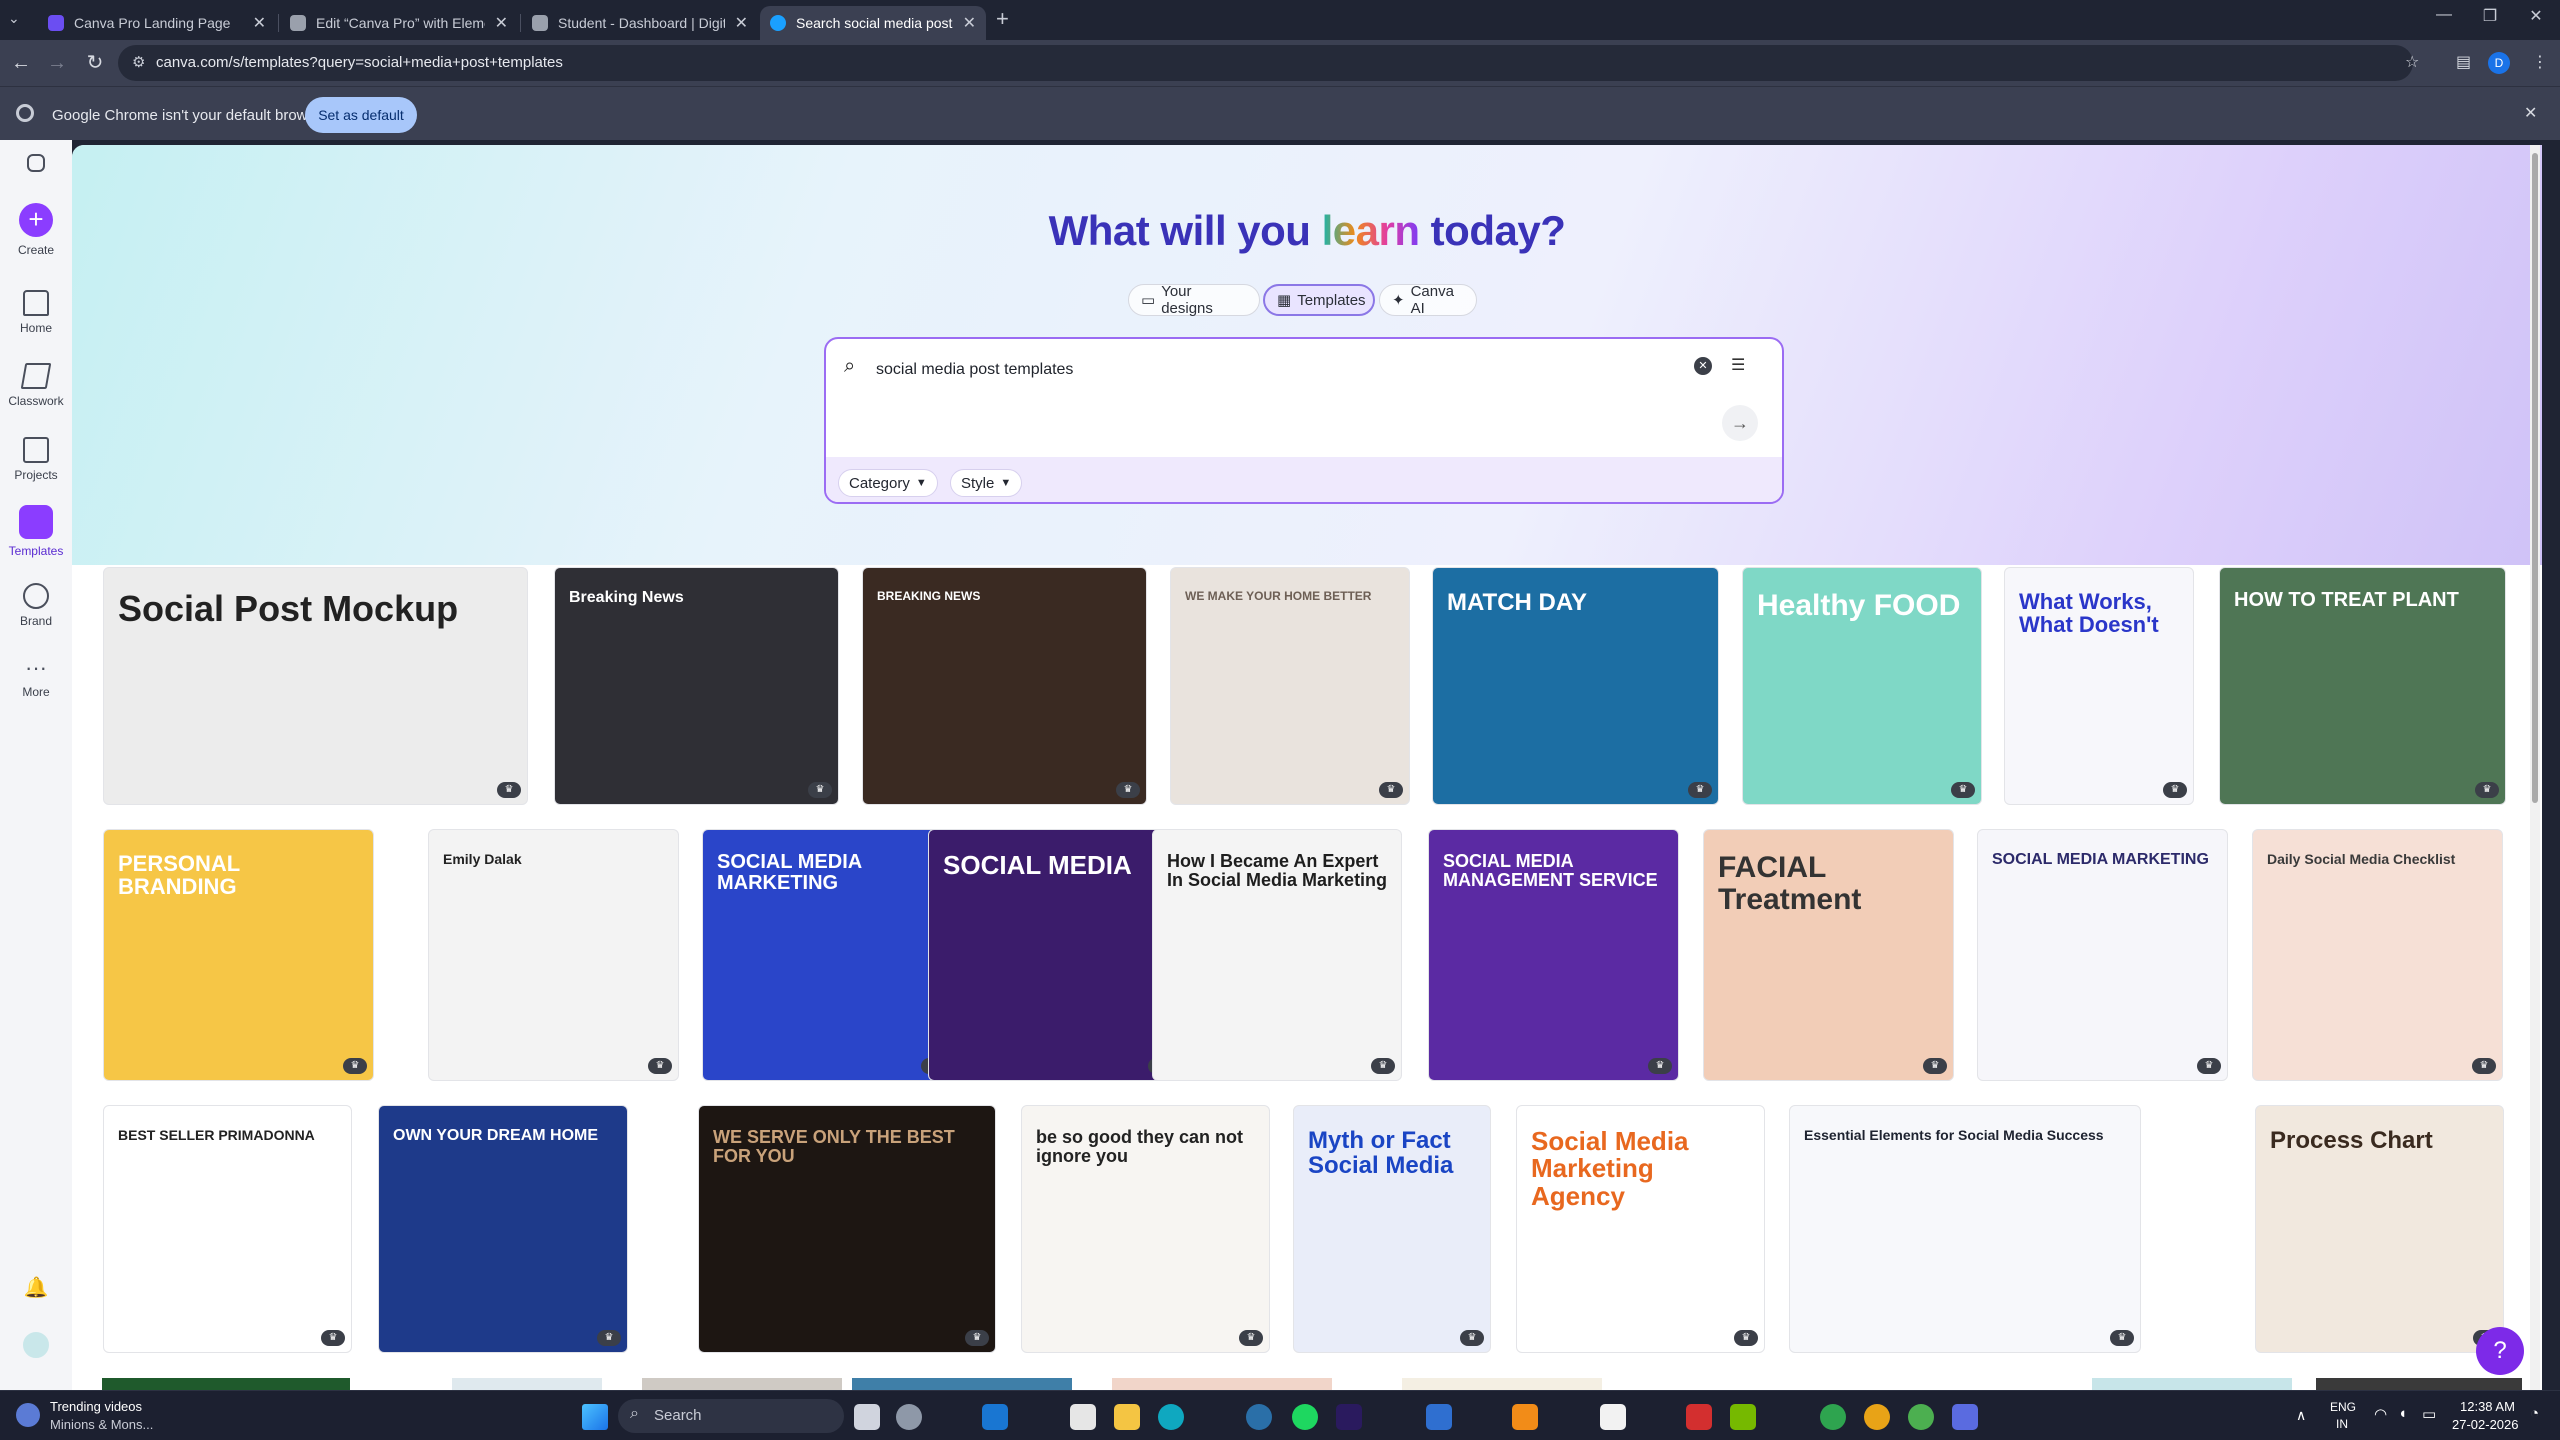  What do you see at coordinates (2499, 63) in the screenshot?
I see `profile-avatar: D` at bounding box center [2499, 63].